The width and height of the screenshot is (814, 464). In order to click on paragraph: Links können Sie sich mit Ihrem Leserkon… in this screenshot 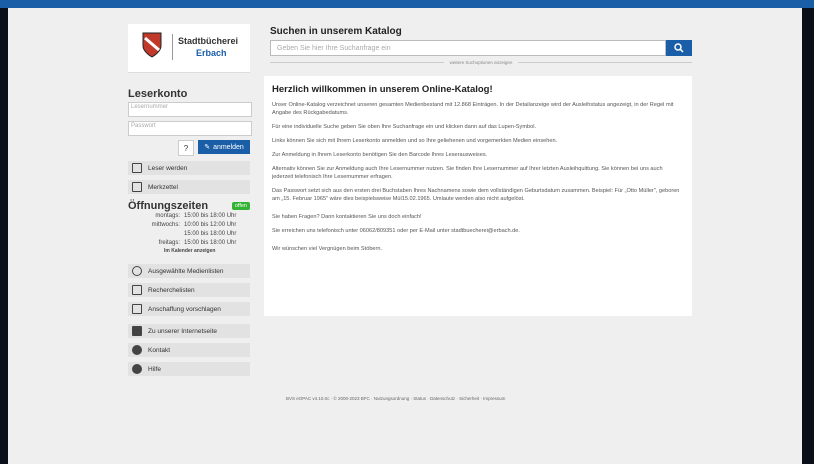, I will do `click(415, 141)`.